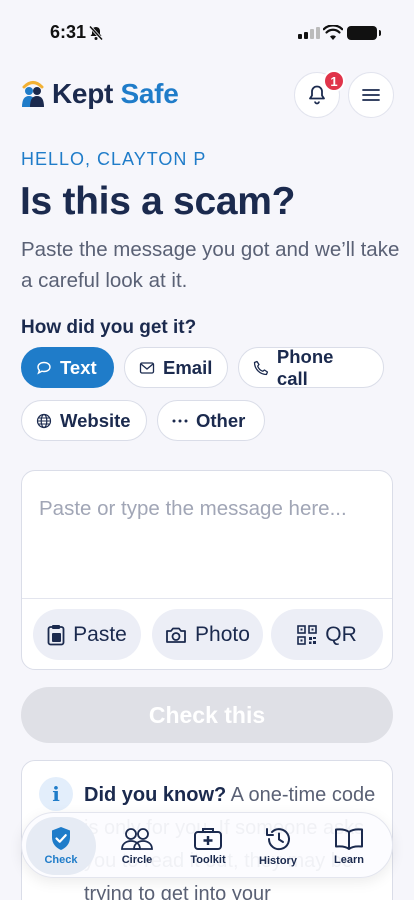  Describe the element at coordinates (78, 367) in the screenshot. I see `channel-chip-label: Text` at that location.